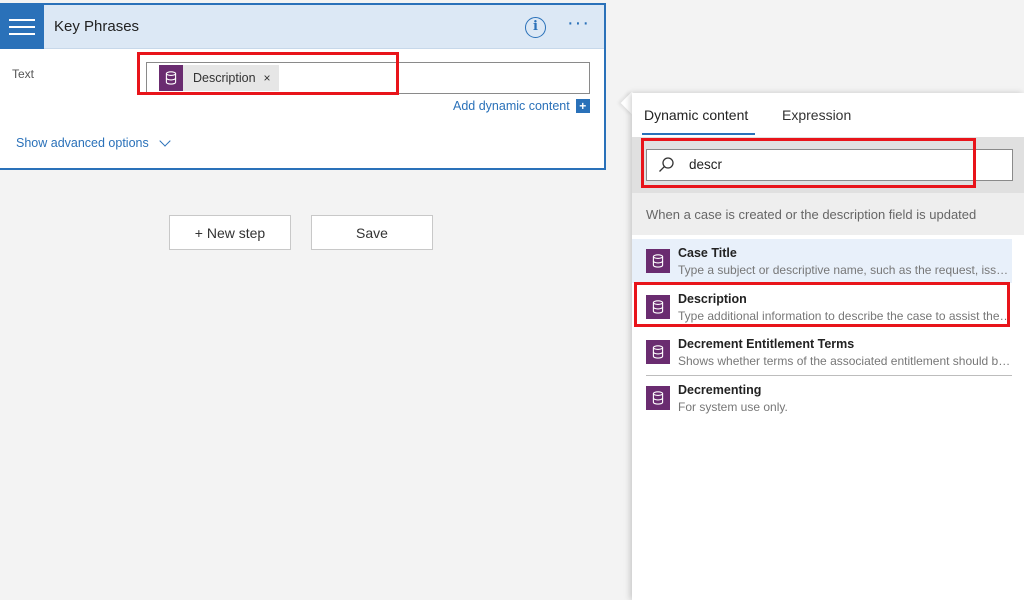 Image resolution: width=1024 pixels, height=600 pixels. What do you see at coordinates (372, 232) in the screenshot?
I see `save-button: Save` at bounding box center [372, 232].